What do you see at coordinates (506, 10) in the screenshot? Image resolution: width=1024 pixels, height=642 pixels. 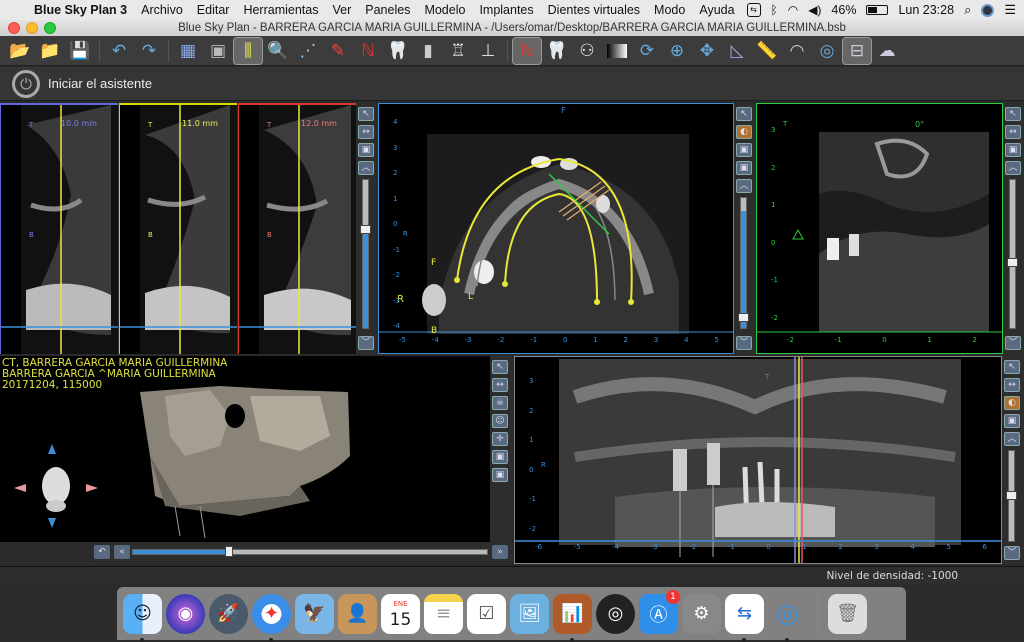 I see `menu-implantes: Implantes` at bounding box center [506, 10].